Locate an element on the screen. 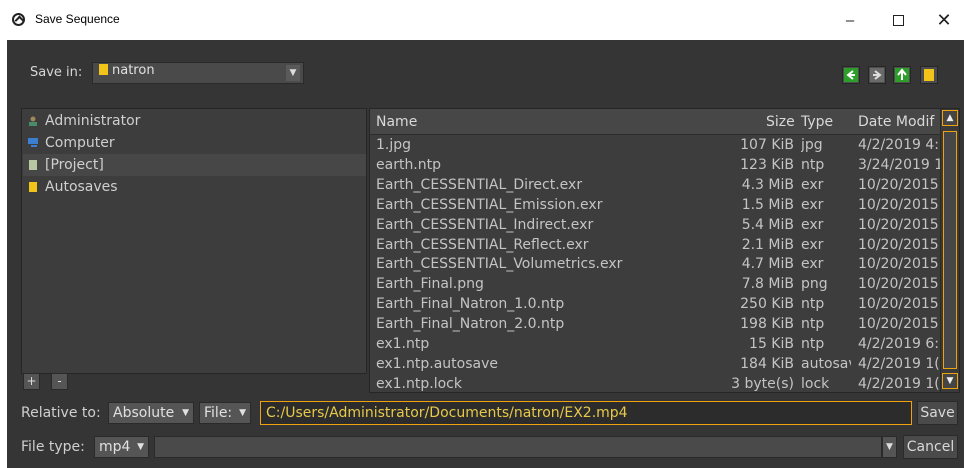 This screenshot has width=965, height=468. save-in-value: natron is located at coordinates (133, 70).